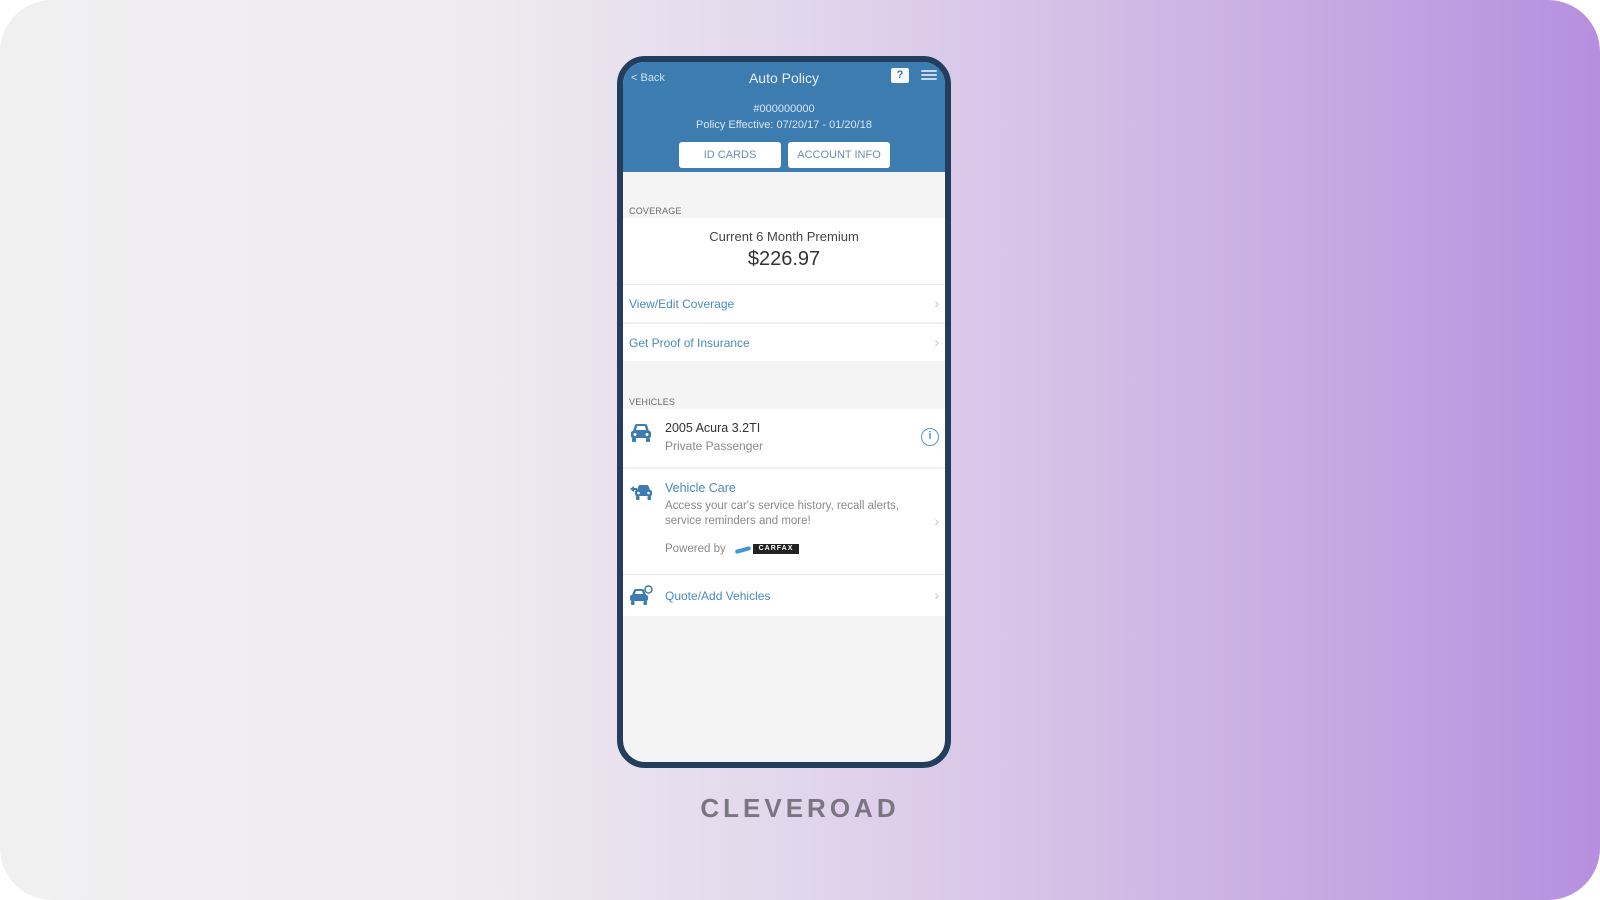  Describe the element at coordinates (784, 125) in the screenshot. I see `policy-effective-dates: Policy Effective: 07/20/17 - 01/20/18` at that location.